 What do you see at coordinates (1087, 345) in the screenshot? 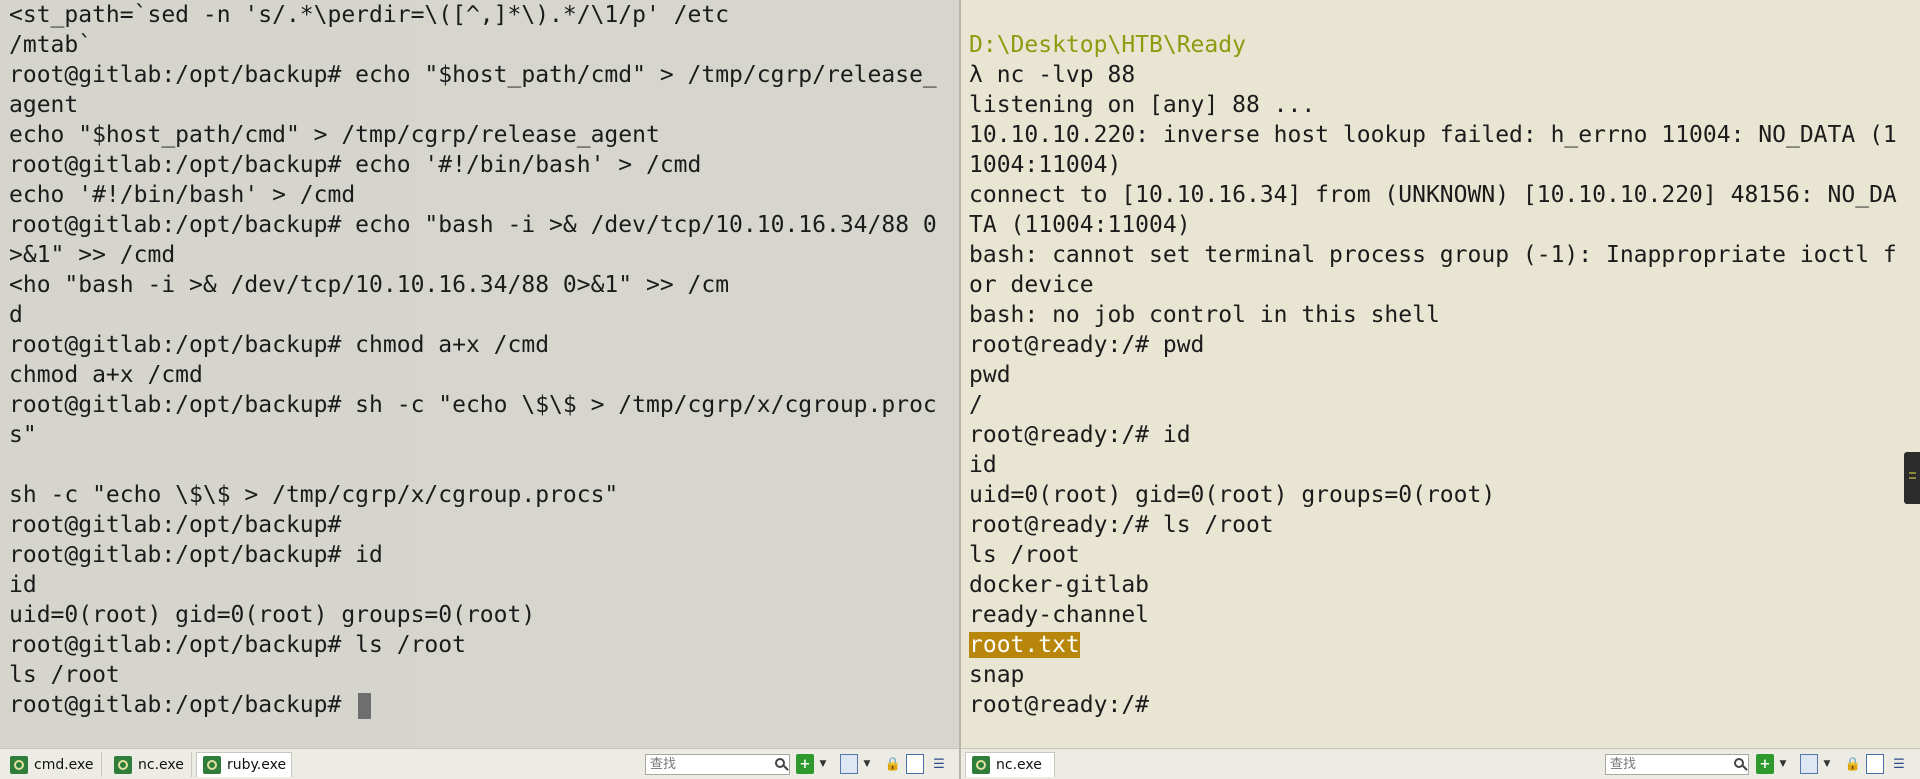
I see `terminal-line: root@ready:/# pwd` at bounding box center [1087, 345].